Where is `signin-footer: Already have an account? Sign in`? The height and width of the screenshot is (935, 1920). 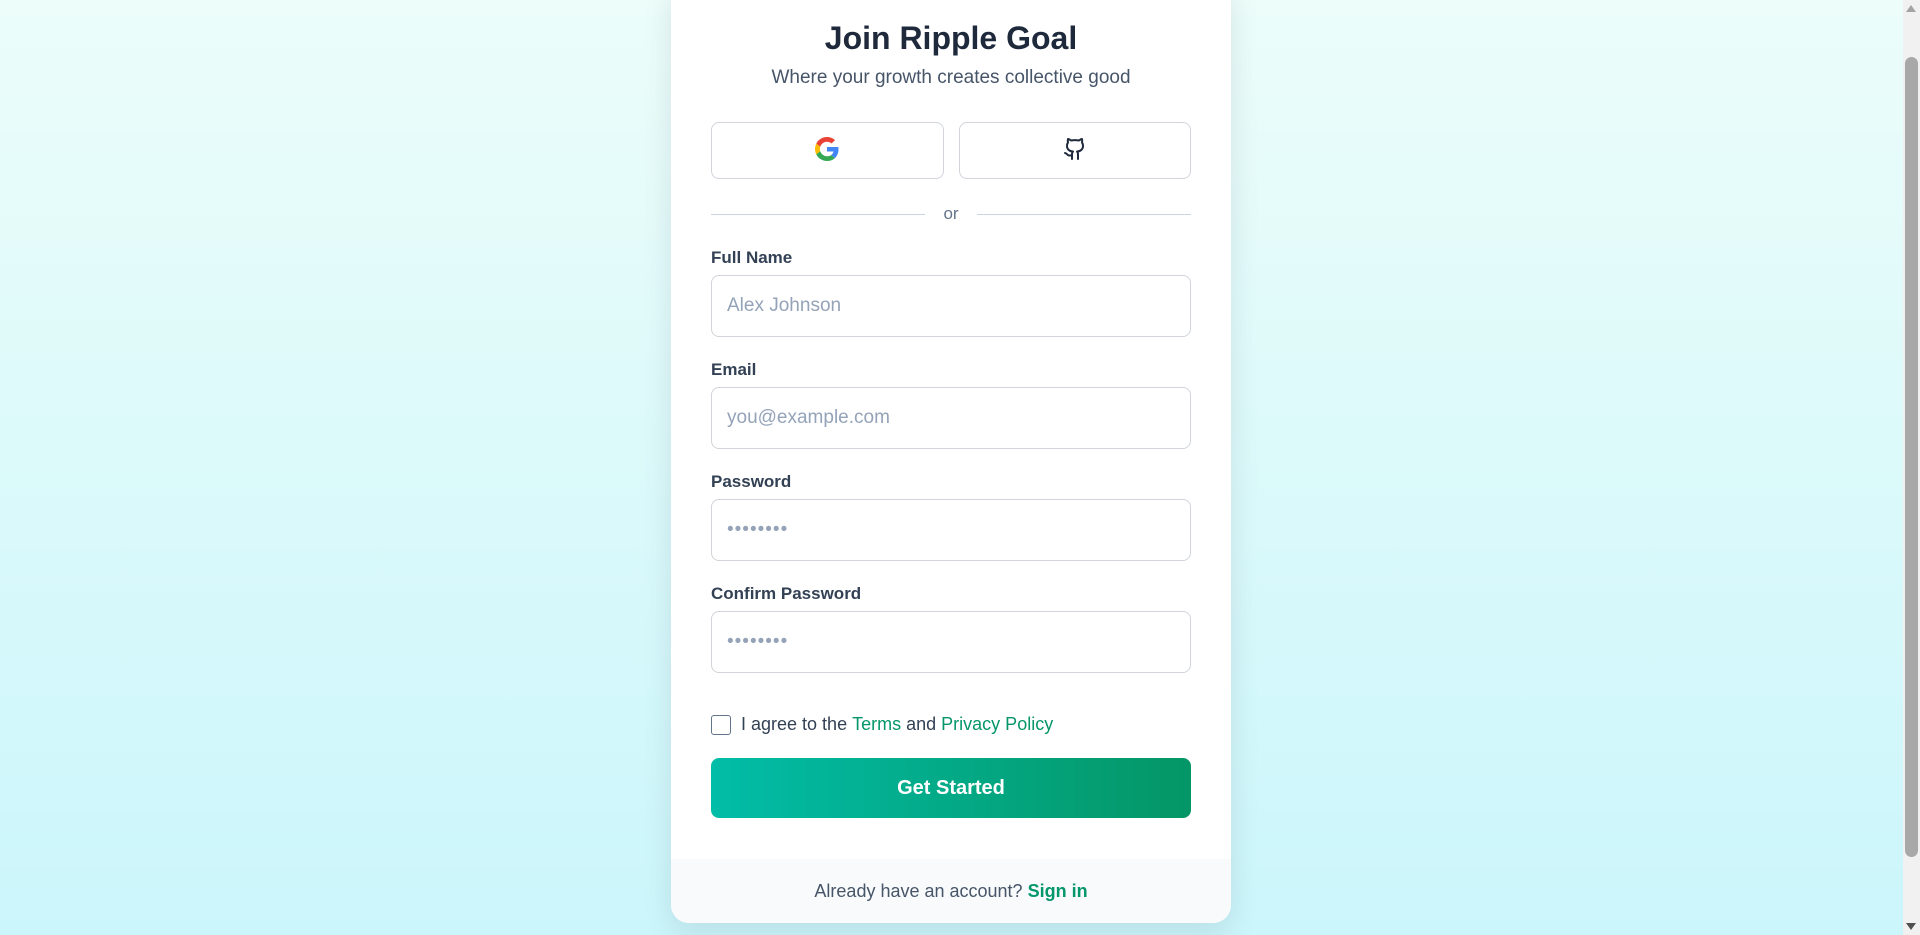 signin-footer: Already have an account? Sign in is located at coordinates (951, 891).